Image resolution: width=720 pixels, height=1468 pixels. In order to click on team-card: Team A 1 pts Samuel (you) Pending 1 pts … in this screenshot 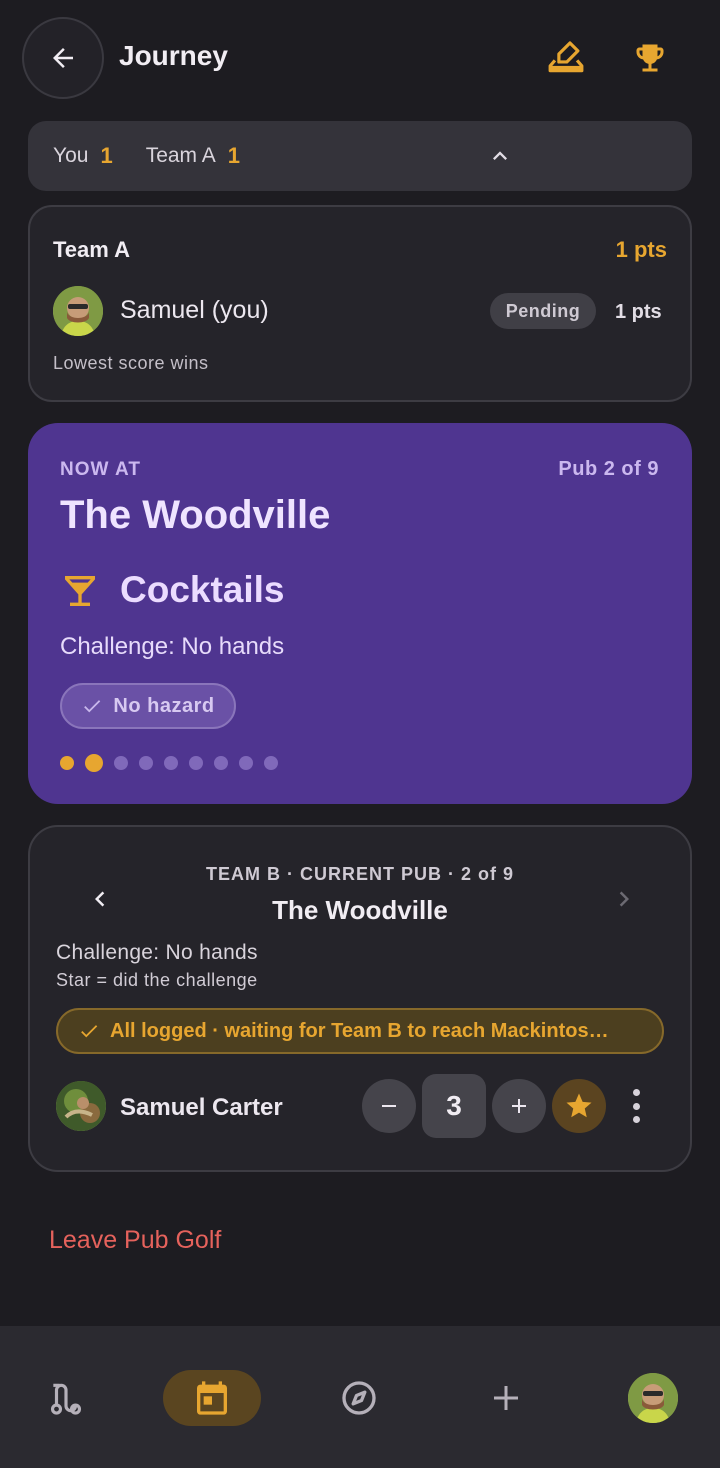, I will do `click(360, 303)`.